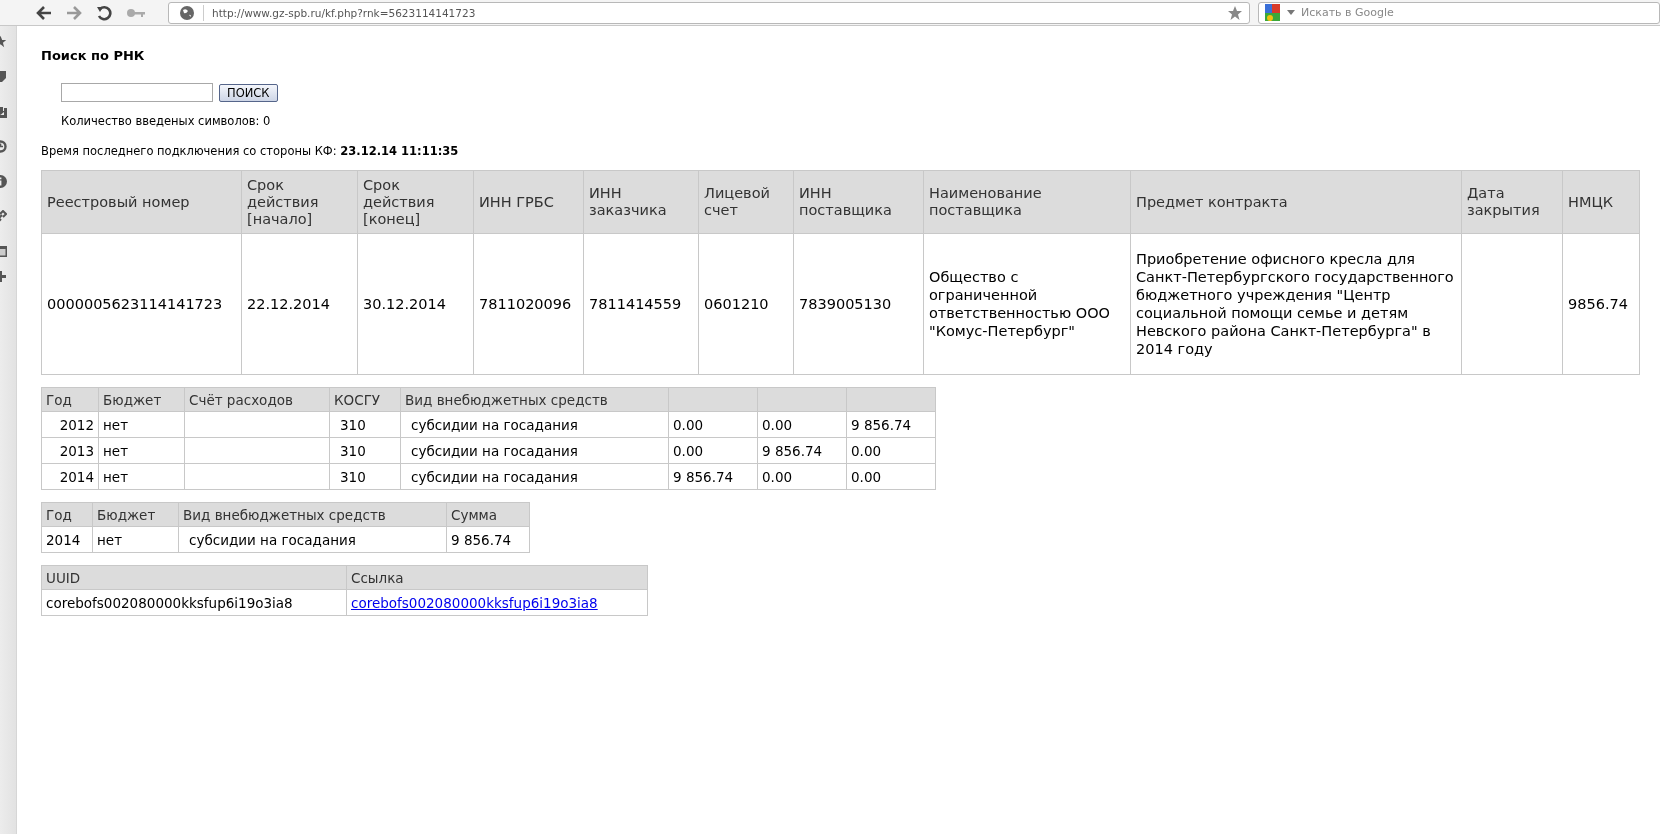 This screenshot has width=1660, height=834. Describe the element at coordinates (44, 12) in the screenshot. I see `back-icon` at that location.